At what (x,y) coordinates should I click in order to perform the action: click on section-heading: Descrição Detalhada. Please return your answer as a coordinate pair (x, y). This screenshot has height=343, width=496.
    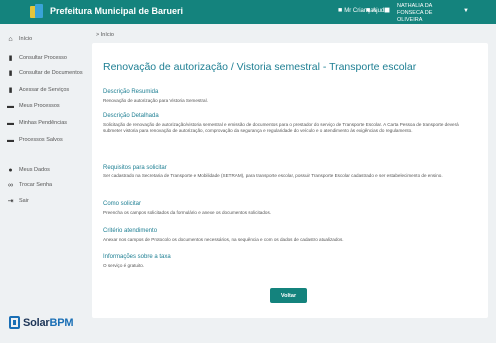
    Looking at the image, I should click on (131, 116).